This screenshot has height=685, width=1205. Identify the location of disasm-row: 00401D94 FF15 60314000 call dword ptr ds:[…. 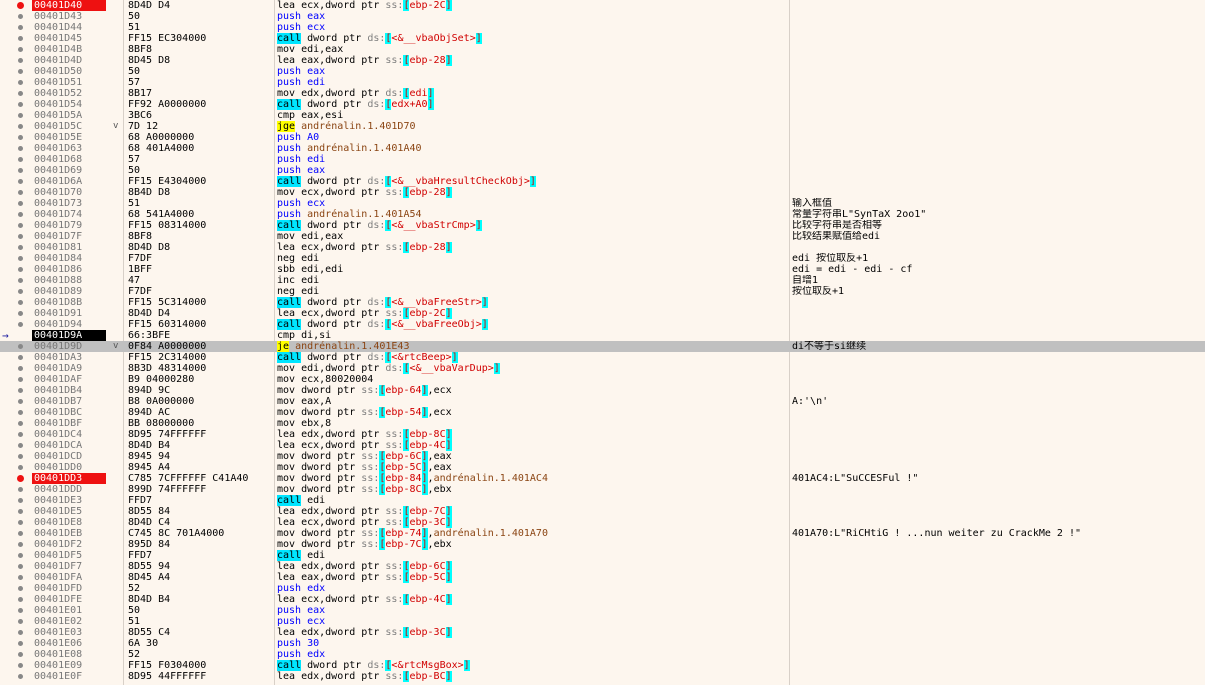
(602, 324).